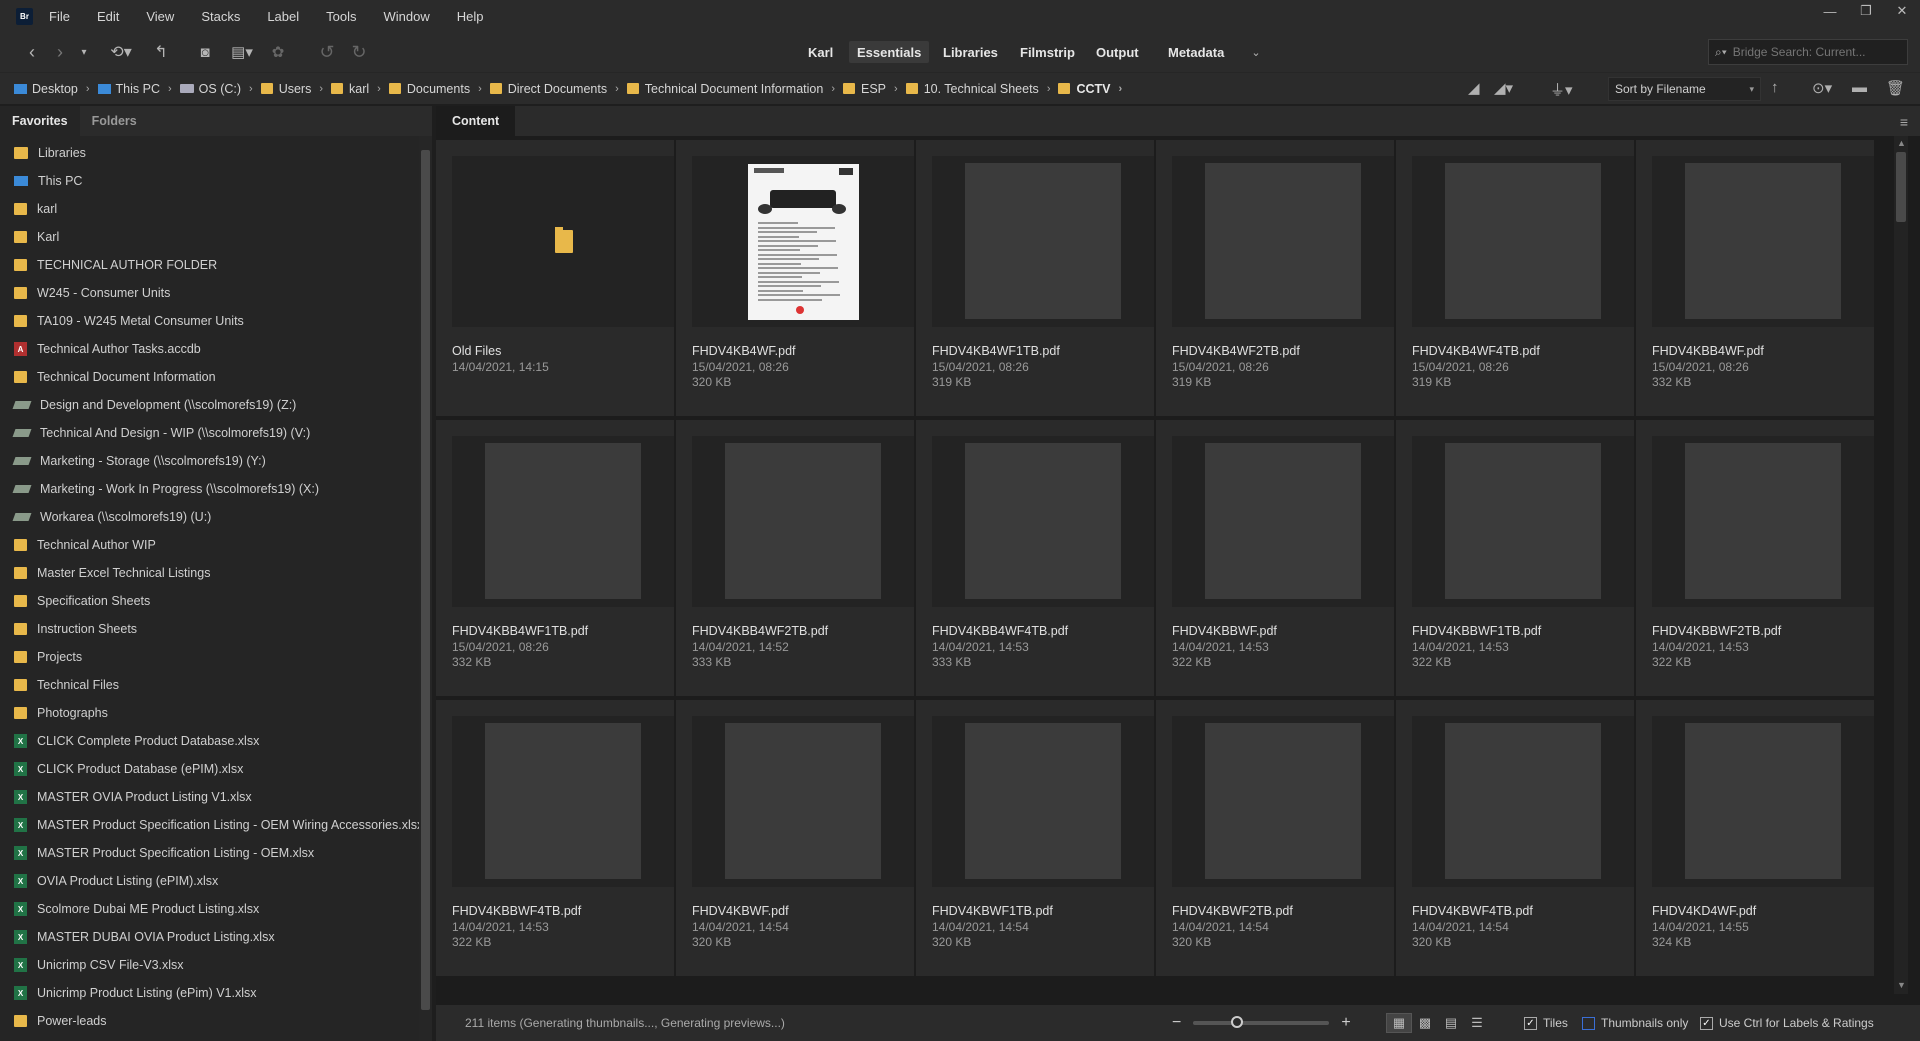  What do you see at coordinates (1047, 52) in the screenshot?
I see `workspace-filmstrip: Filmstrip` at bounding box center [1047, 52].